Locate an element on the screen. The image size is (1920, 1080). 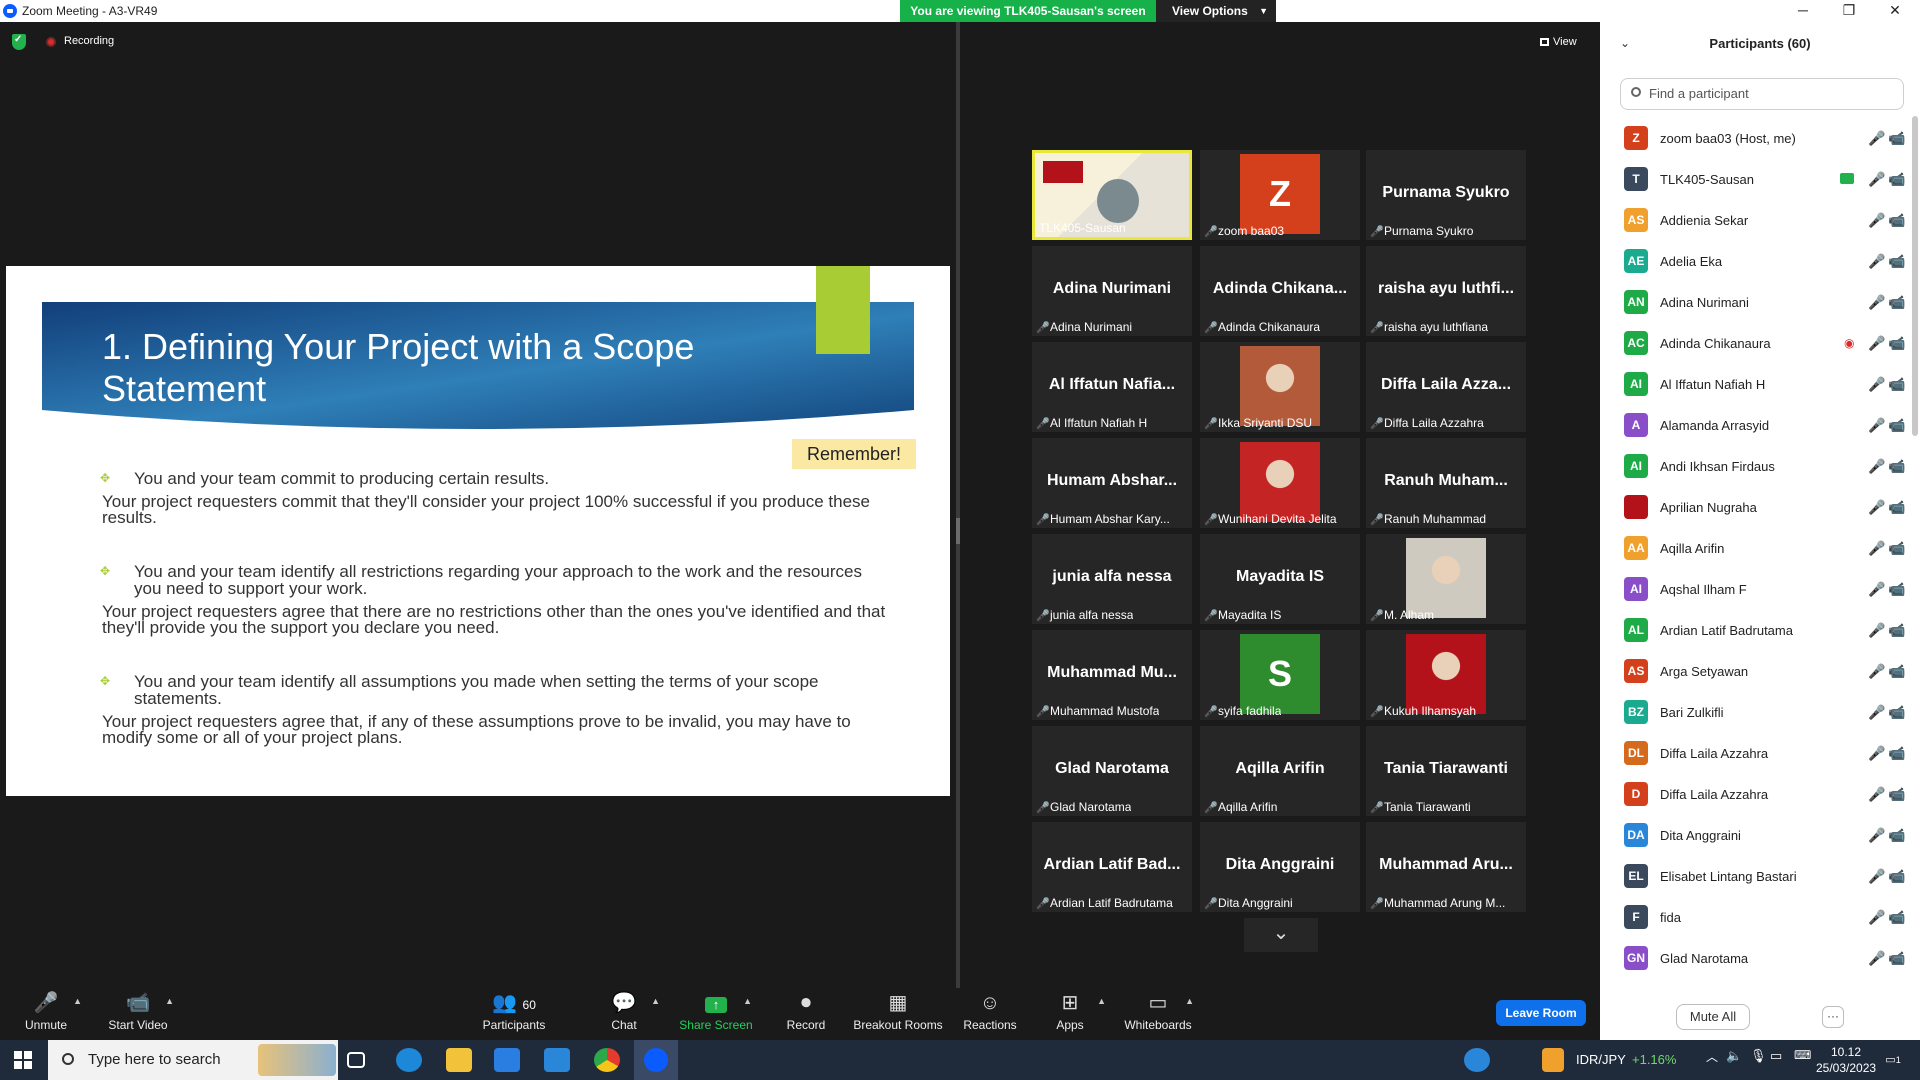
windows-start-icon is located at coordinates (23, 1060).